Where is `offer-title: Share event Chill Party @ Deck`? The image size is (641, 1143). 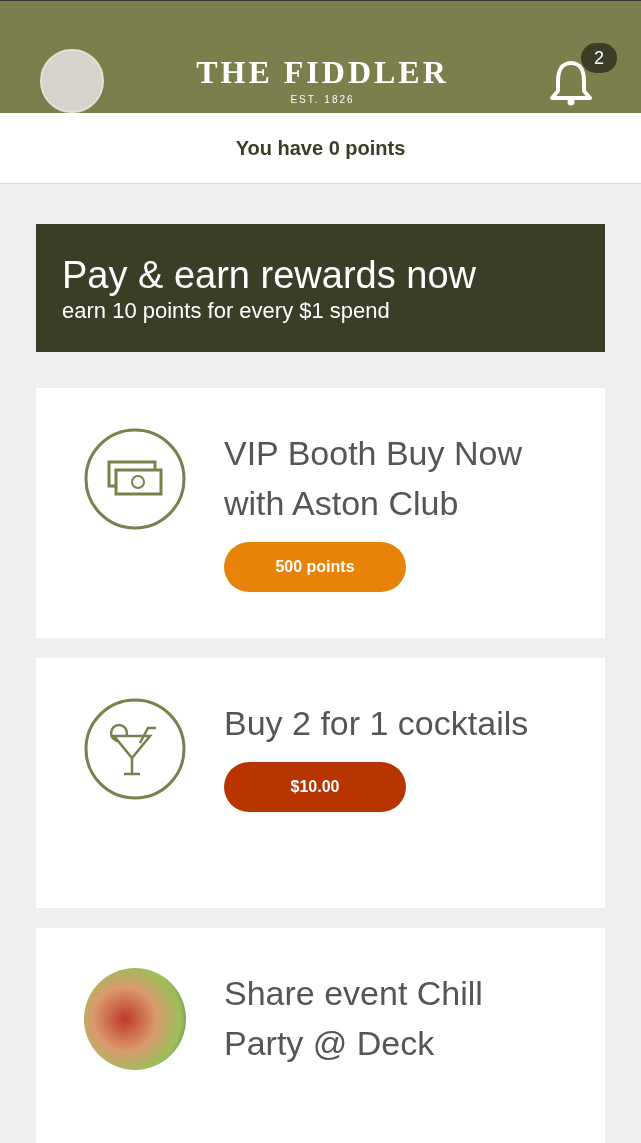
offer-title: Share event Chill Party @ Deck is located at coordinates (354, 1018).